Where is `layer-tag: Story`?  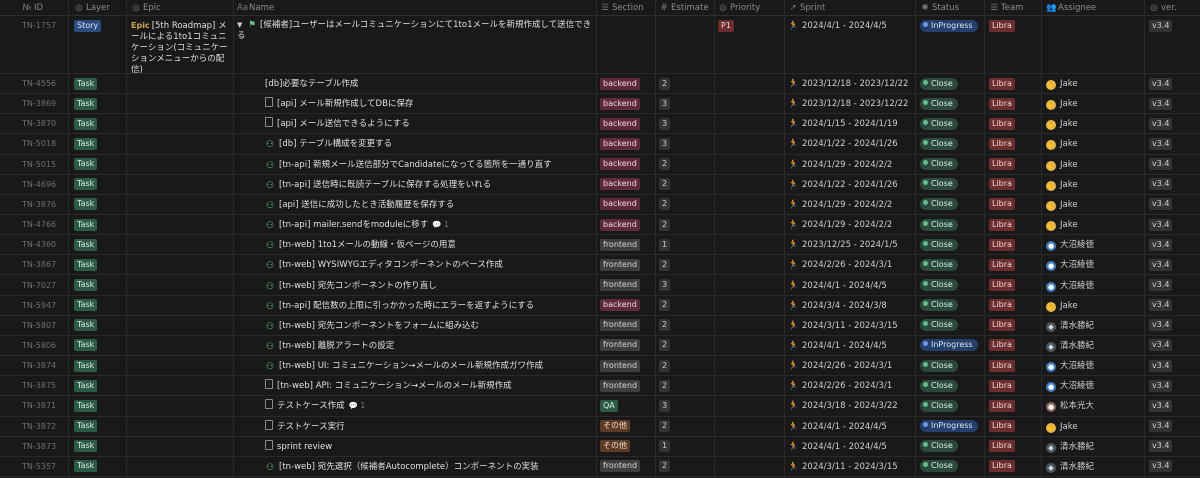
layer-tag: Story is located at coordinates (88, 25).